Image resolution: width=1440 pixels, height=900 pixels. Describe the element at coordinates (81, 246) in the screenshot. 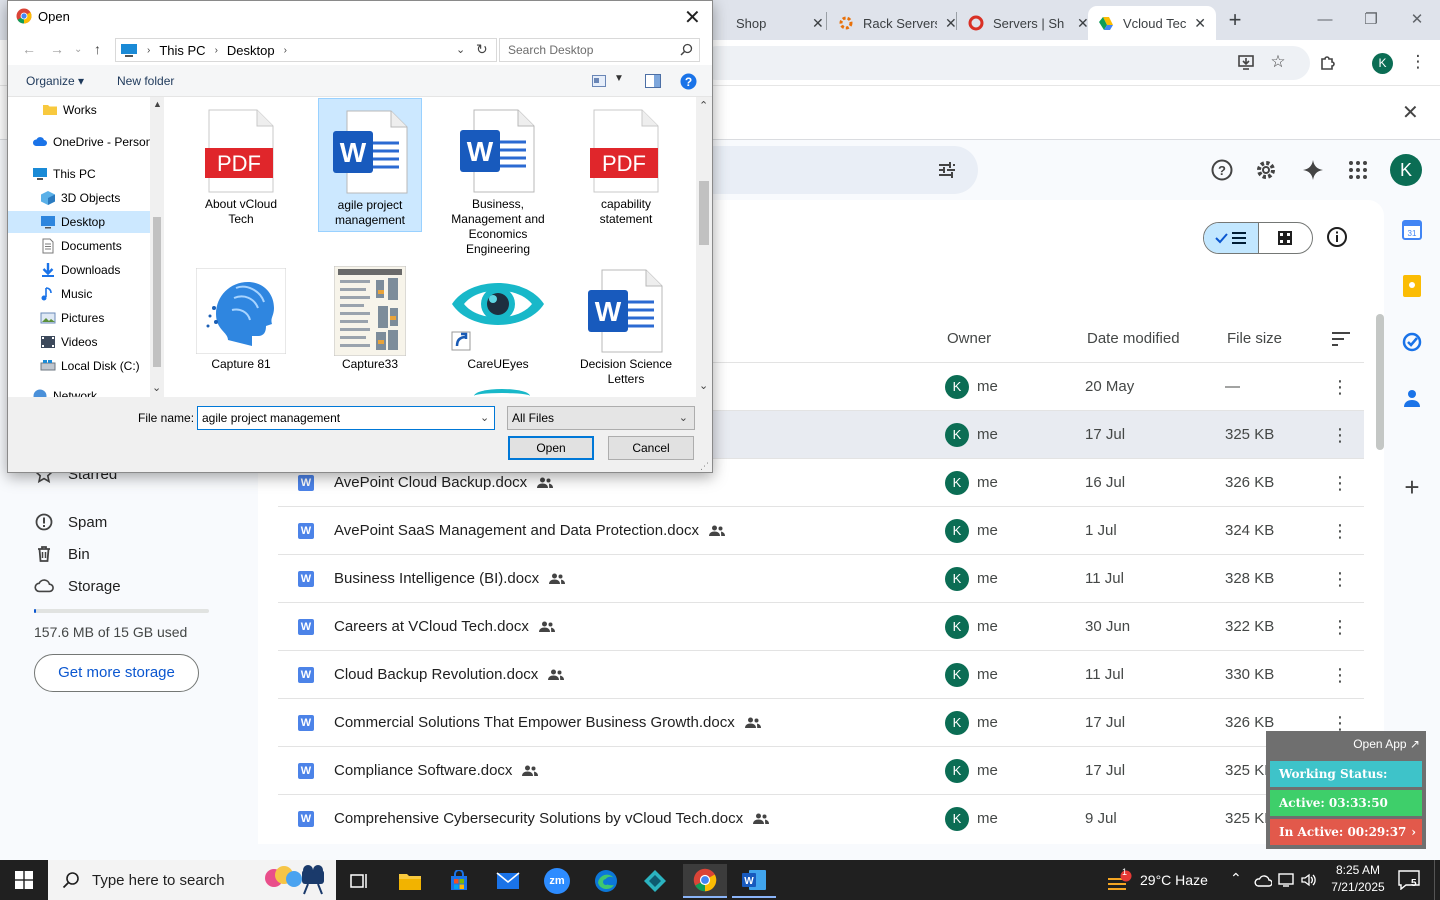

I see `nav-pane-item: Documents` at that location.